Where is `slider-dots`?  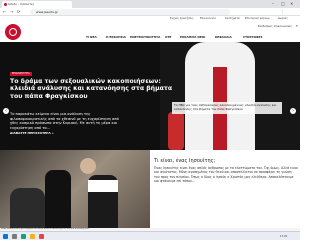
slider-dots is located at coordinates (153, 146).